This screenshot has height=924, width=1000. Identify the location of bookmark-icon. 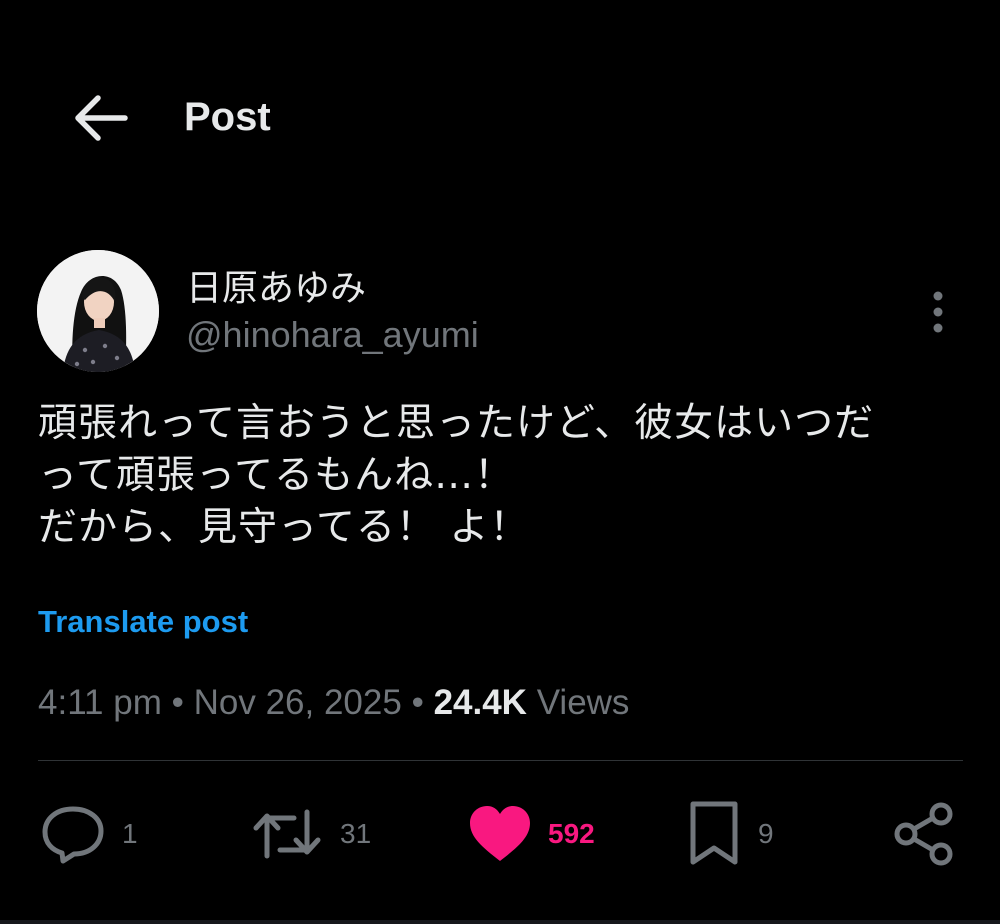
(714, 833).